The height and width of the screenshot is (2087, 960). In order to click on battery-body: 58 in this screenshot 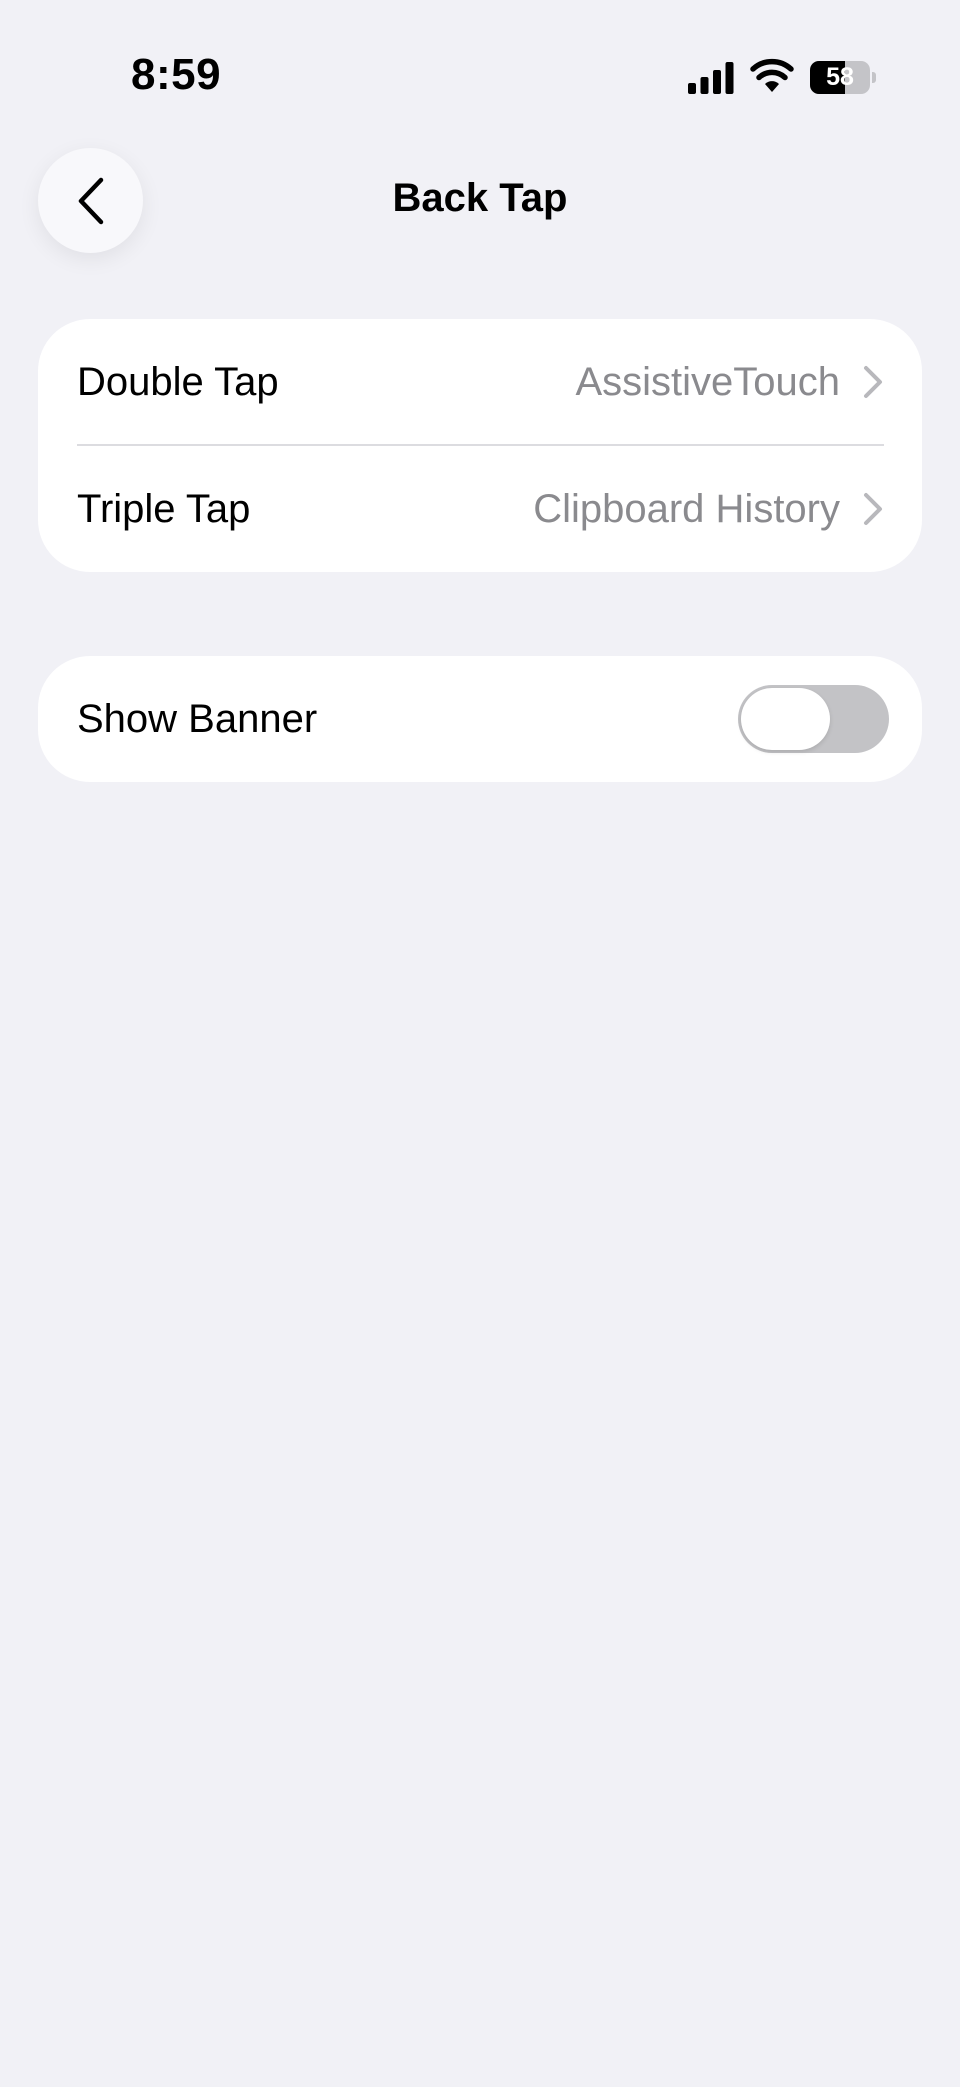, I will do `click(840, 77)`.